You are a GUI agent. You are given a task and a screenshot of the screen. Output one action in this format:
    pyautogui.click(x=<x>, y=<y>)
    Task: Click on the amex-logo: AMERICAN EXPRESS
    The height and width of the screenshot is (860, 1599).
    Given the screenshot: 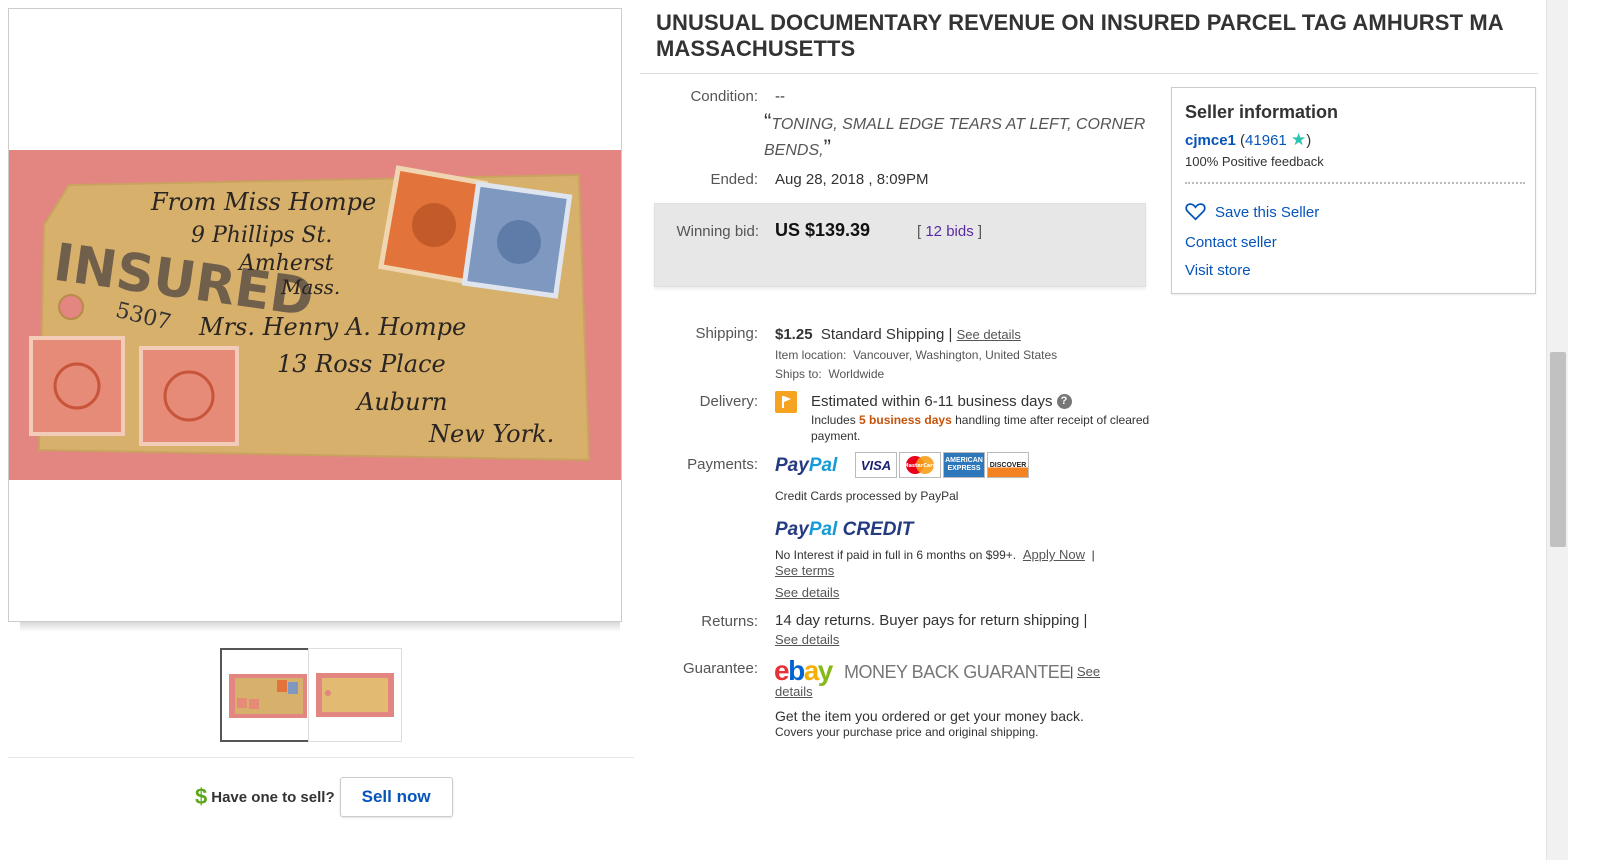 What is the action you would take?
    pyautogui.click(x=964, y=465)
    